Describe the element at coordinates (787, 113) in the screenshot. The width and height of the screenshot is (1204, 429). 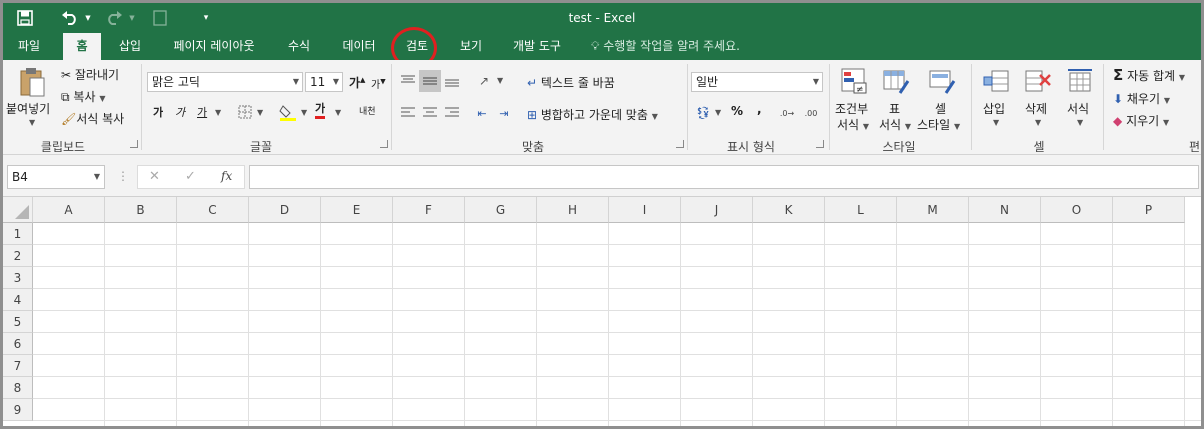
I see `increase-decimal-icon: .0→` at that location.